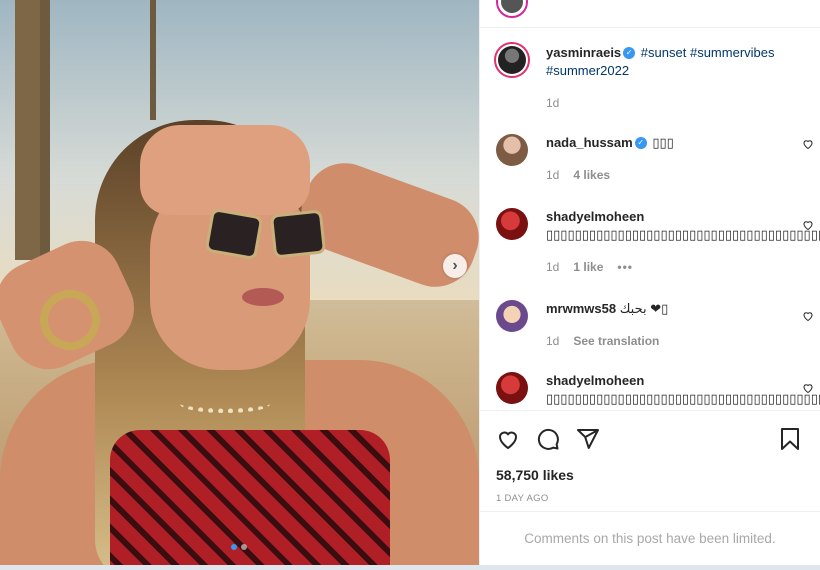  I want to click on comment-likes: 4 likes, so click(591, 175).